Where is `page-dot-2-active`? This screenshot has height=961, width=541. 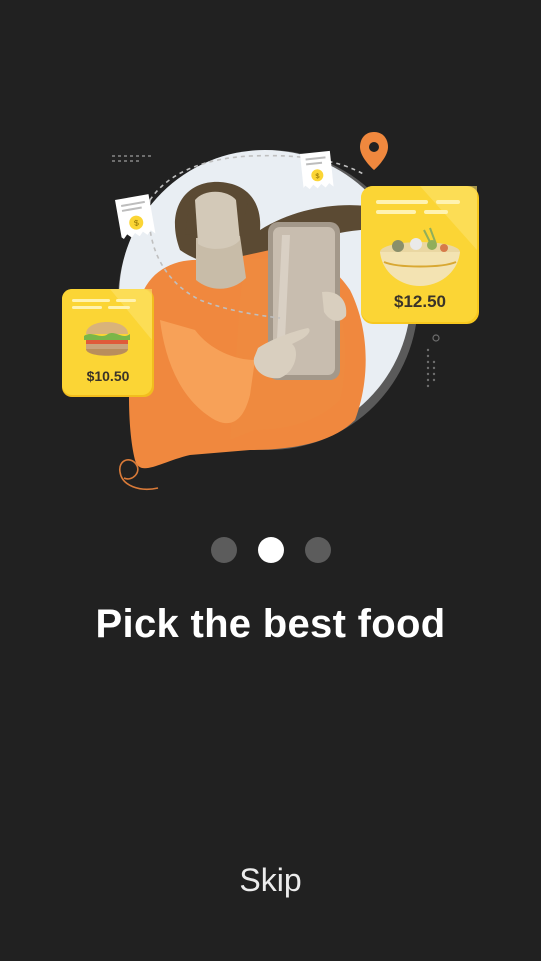
page-dot-2-active is located at coordinates (270, 550).